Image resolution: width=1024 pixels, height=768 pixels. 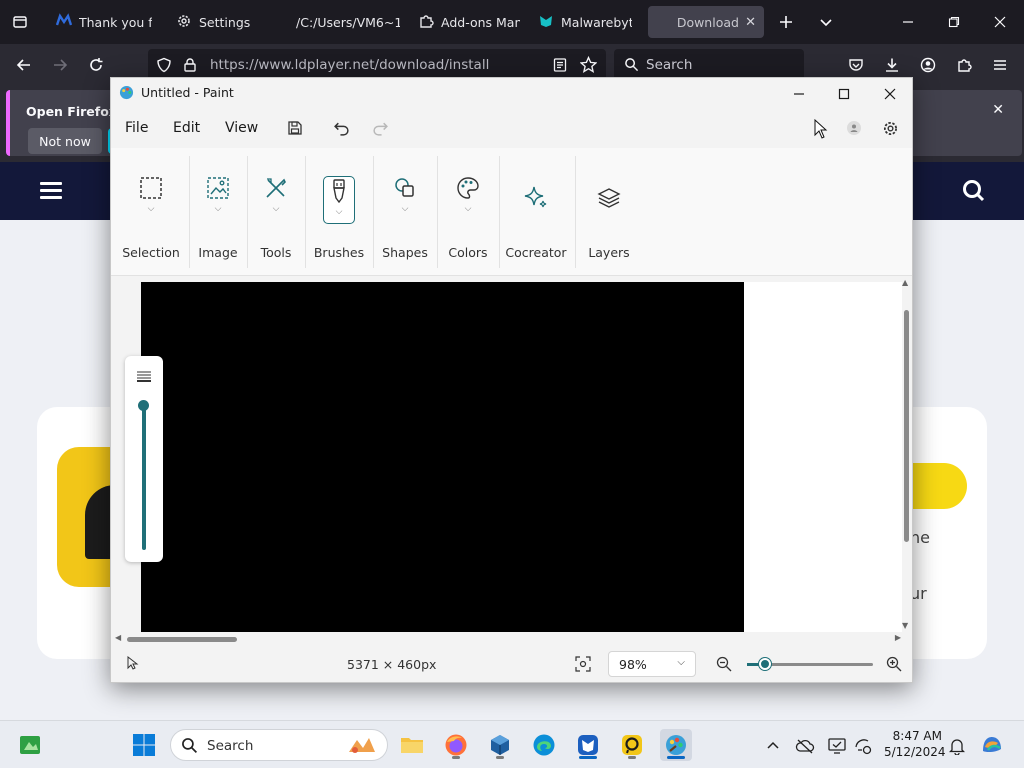 What do you see at coordinates (917, 736) in the screenshot?
I see `clock-time: 8:47 AM` at bounding box center [917, 736].